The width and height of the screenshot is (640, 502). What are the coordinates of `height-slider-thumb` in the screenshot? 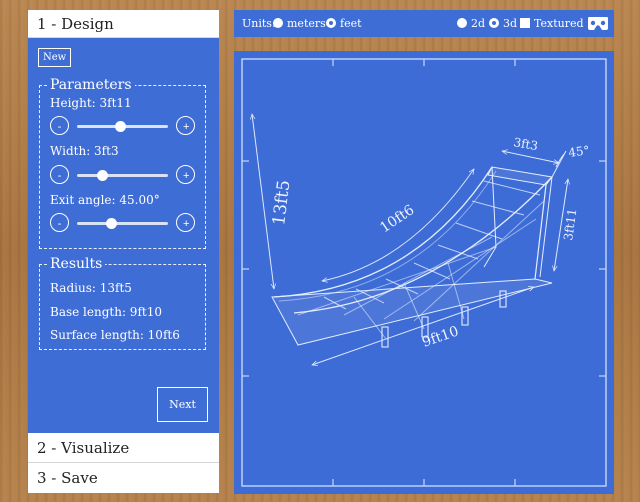 It's located at (121, 126).